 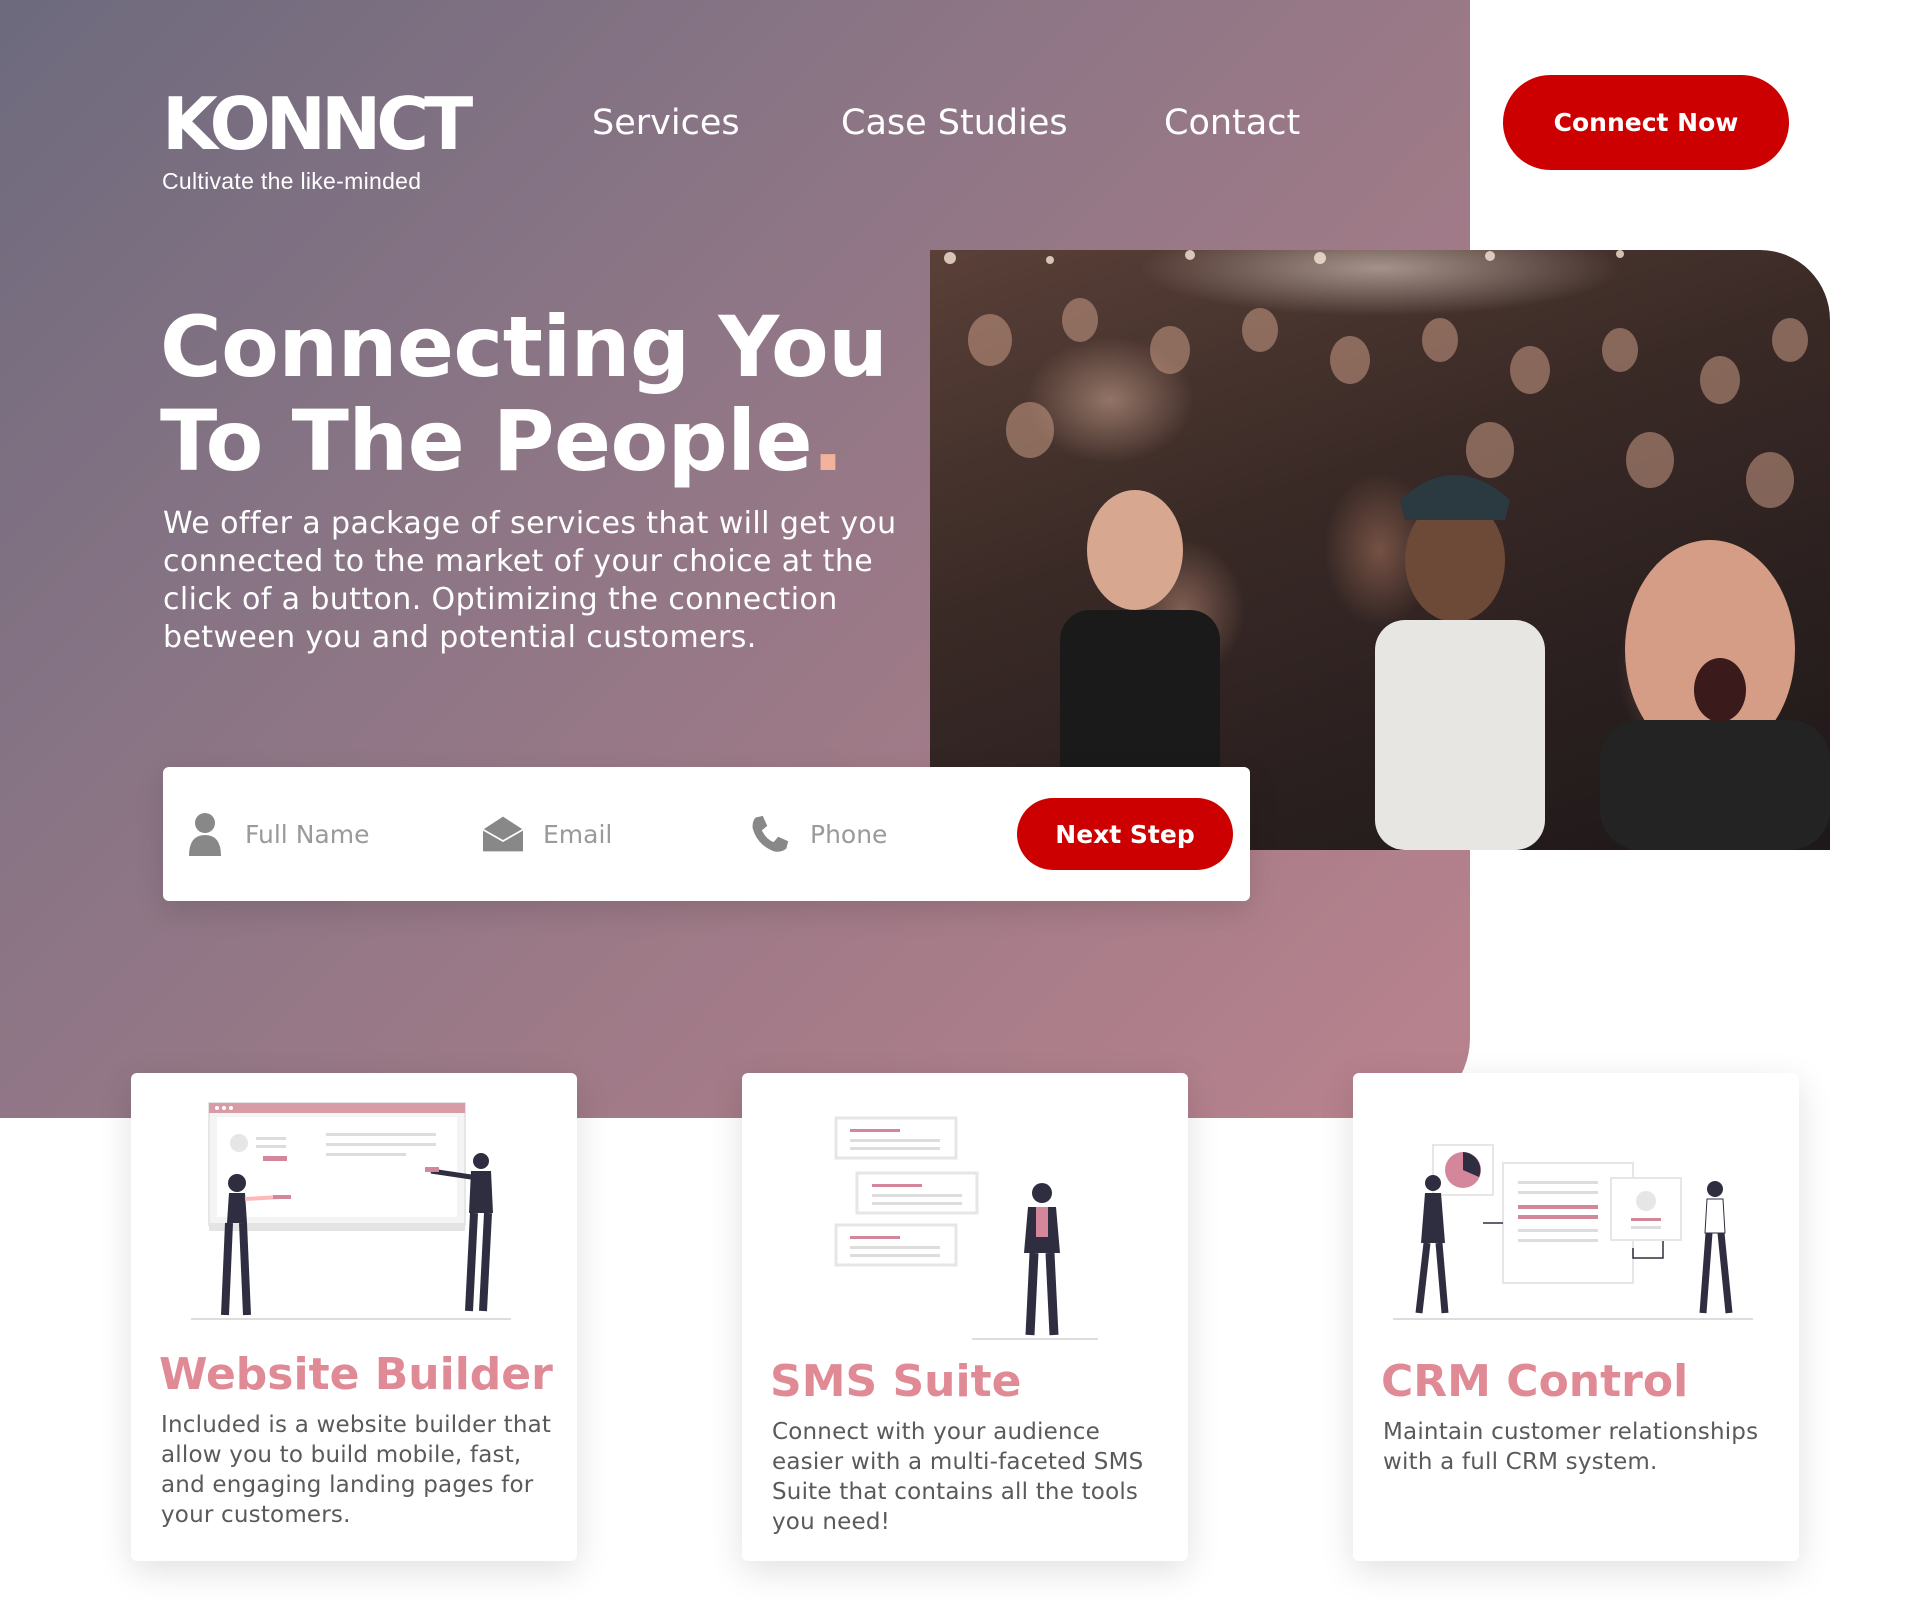 I want to click on logo-wordmark: KONNCT, so click(x=317, y=124).